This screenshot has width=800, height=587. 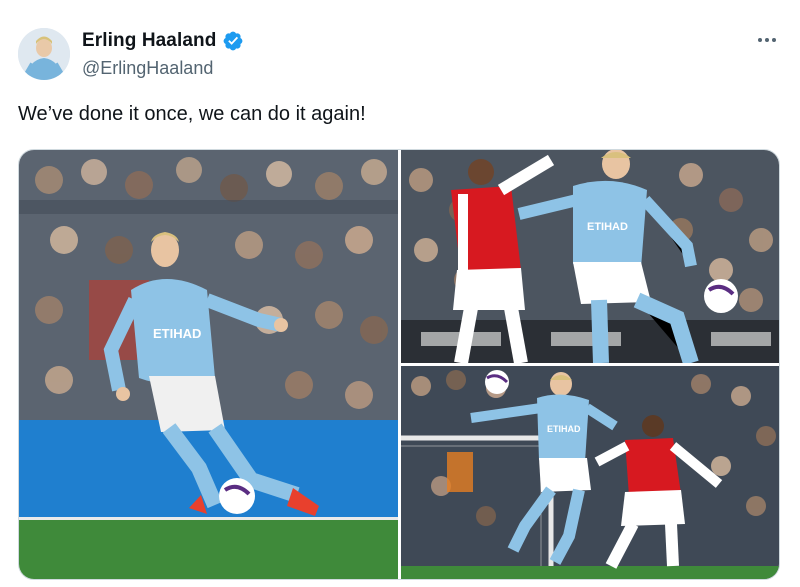 I want to click on author-handle: @ErlingHaaland, so click(x=147, y=68).